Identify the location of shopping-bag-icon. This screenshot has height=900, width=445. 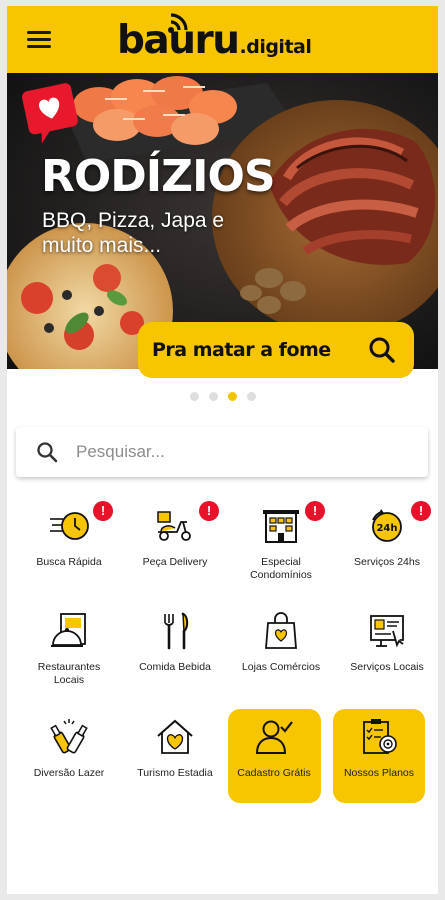
(281, 630).